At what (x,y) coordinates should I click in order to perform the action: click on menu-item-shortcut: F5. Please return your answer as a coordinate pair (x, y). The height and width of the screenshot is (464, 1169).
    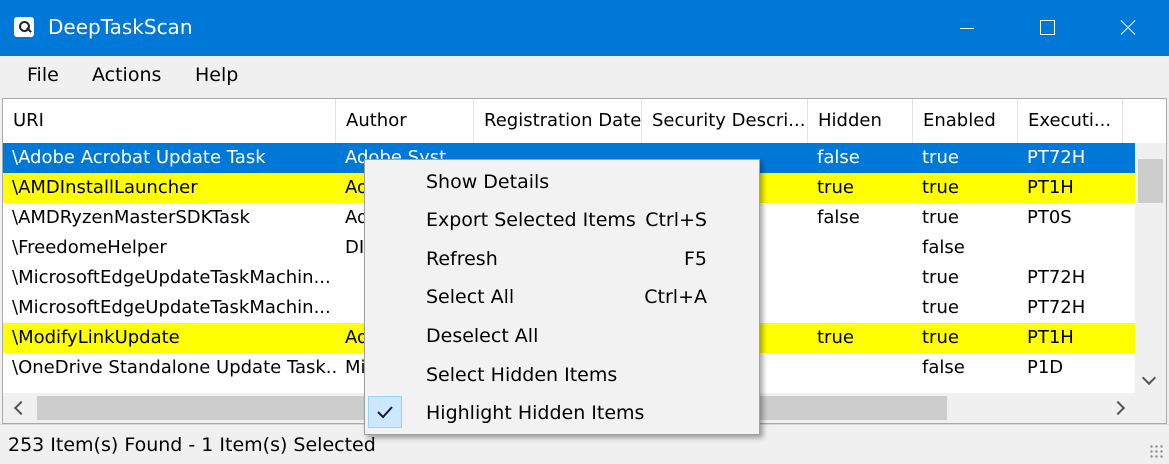
    Looking at the image, I should click on (695, 259).